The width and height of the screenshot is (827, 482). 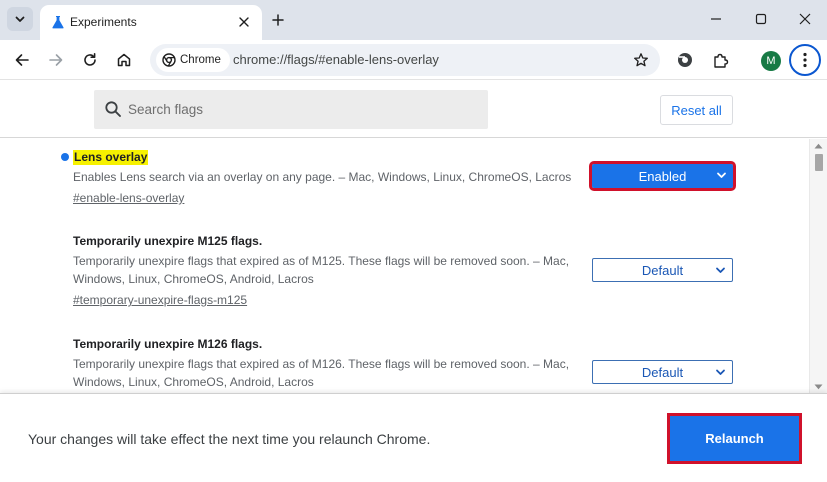 I want to click on lens-extension-button, so click(x=685, y=60).